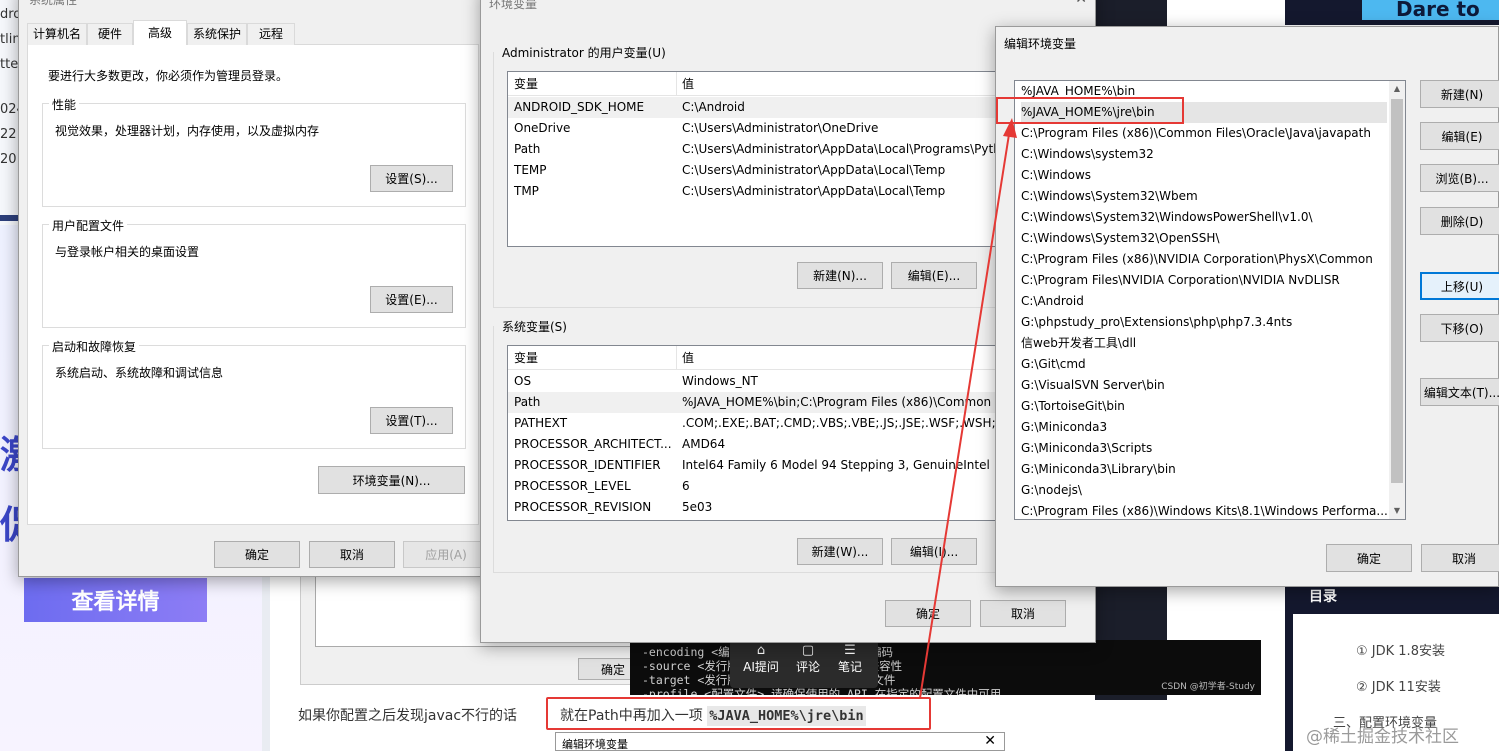 This screenshot has width=1499, height=752. What do you see at coordinates (1010, 128) in the screenshot?
I see `arrow-head` at bounding box center [1010, 128].